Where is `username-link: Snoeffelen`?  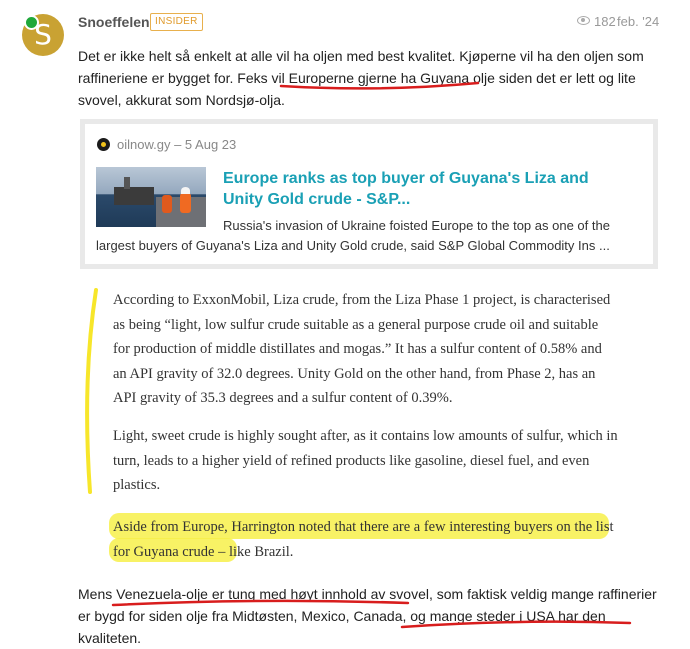 username-link: Snoeffelen is located at coordinates (114, 22).